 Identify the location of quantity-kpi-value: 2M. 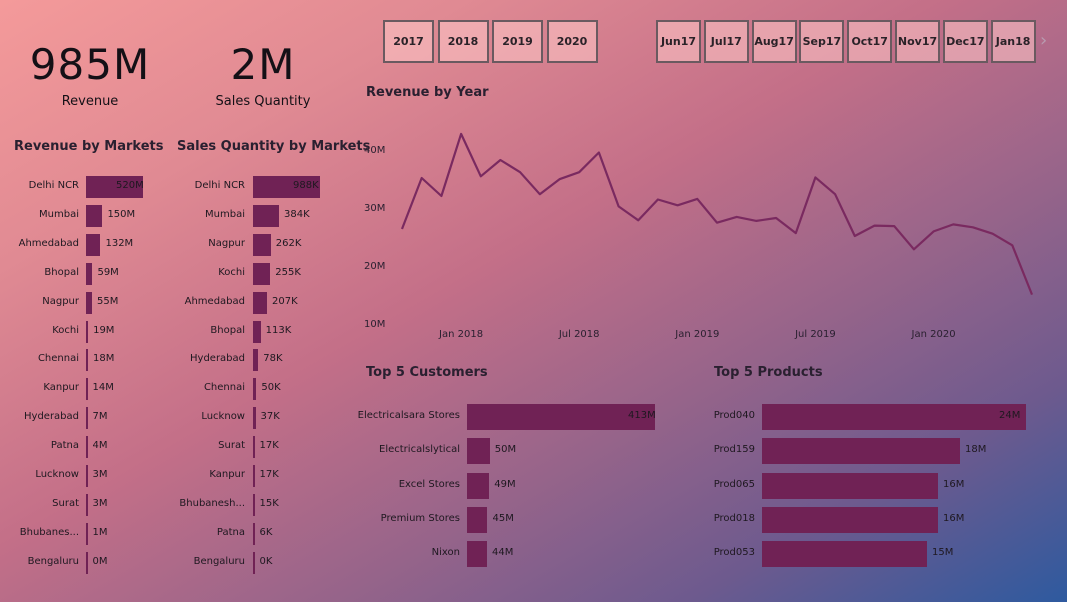
(263, 64).